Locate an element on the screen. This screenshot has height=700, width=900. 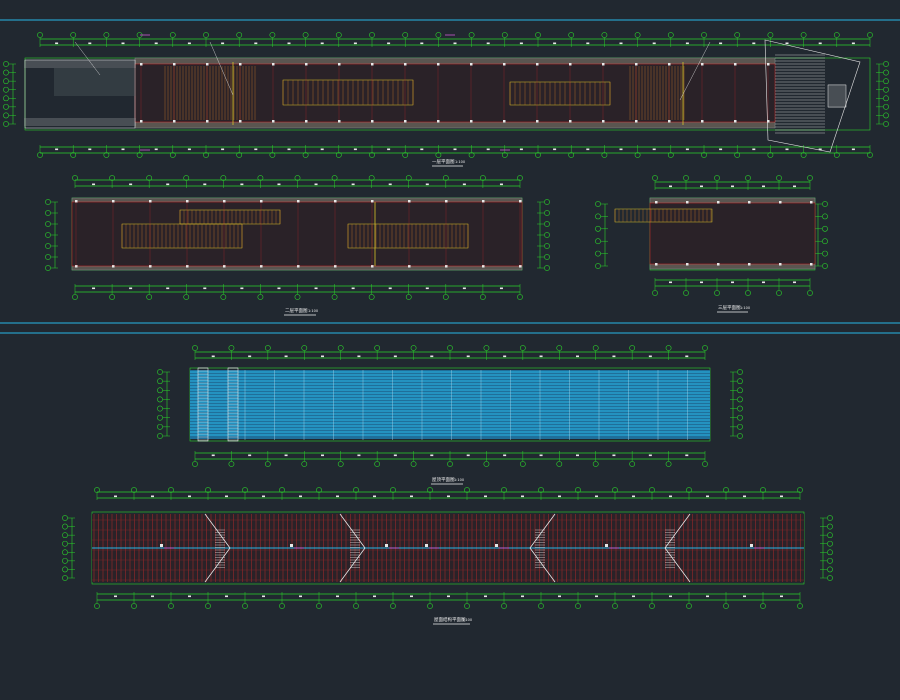
plan-2-title: 二层平面图 is located at coordinates (296, 311).